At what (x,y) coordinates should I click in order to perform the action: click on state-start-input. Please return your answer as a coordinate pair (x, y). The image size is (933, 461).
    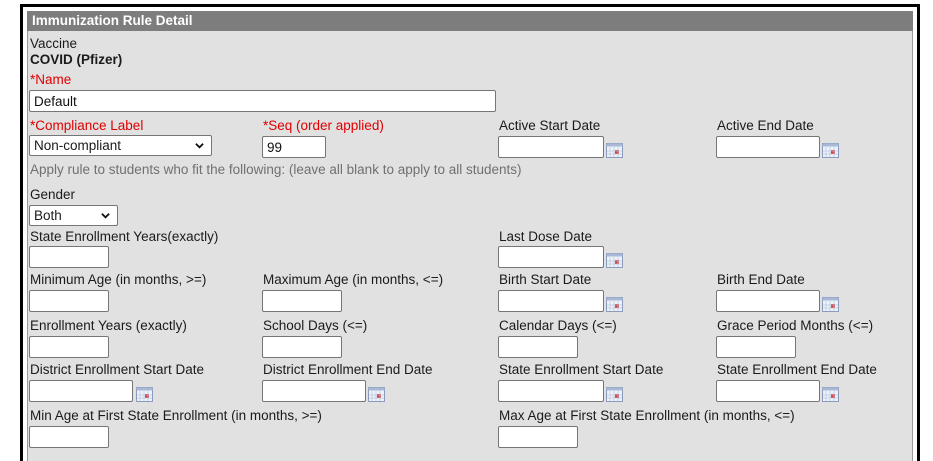
    Looking at the image, I should click on (551, 391).